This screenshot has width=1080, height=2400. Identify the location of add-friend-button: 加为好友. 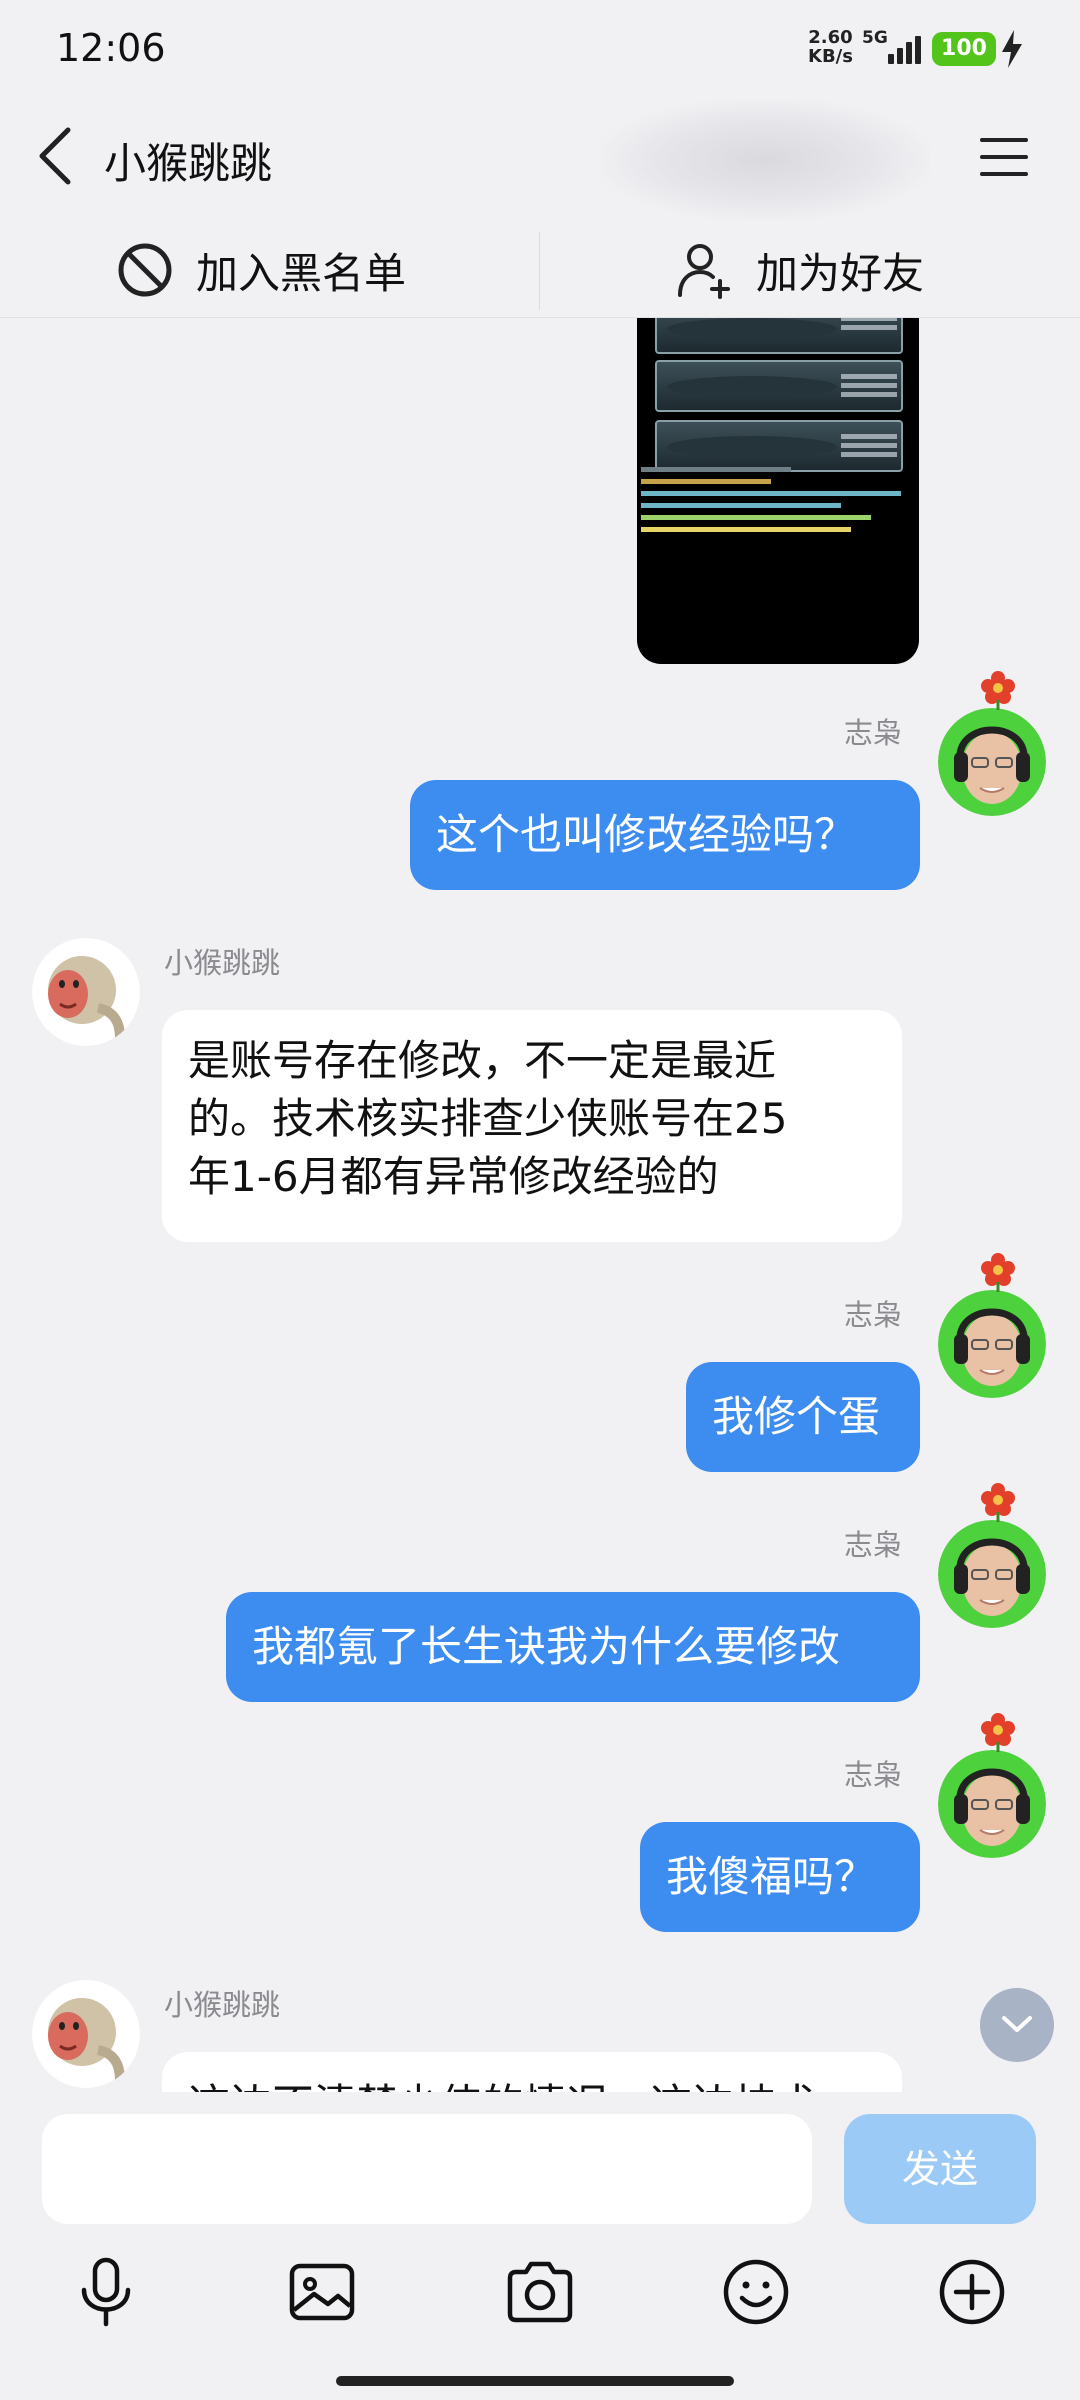
(800, 270).